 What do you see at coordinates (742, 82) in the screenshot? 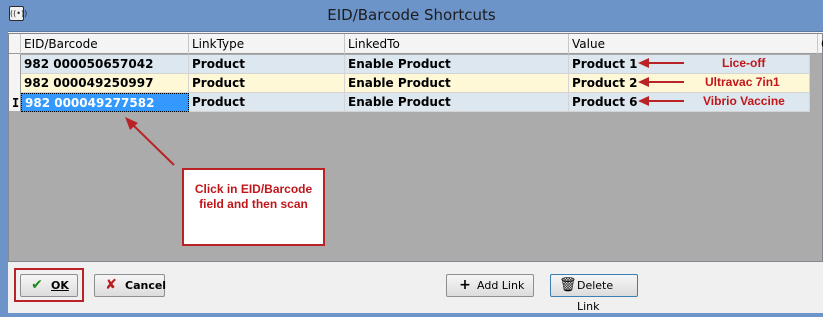
I see `annotation-ultravac: Ultravac 7in1` at bounding box center [742, 82].